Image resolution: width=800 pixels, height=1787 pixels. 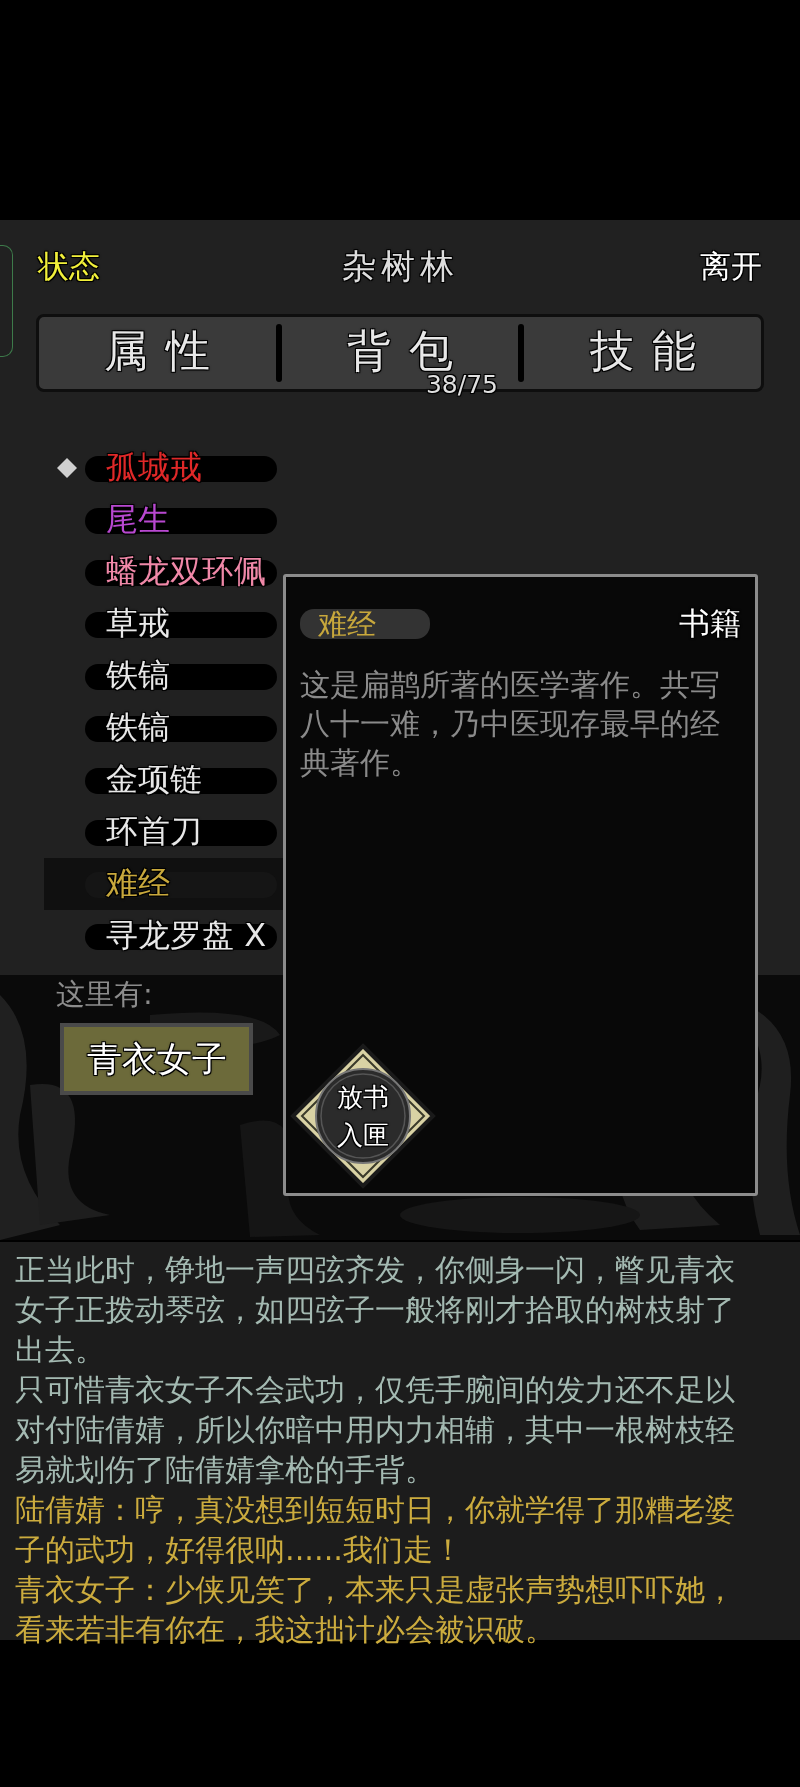 I want to click on item-category: 书籍, so click(x=710, y=623).